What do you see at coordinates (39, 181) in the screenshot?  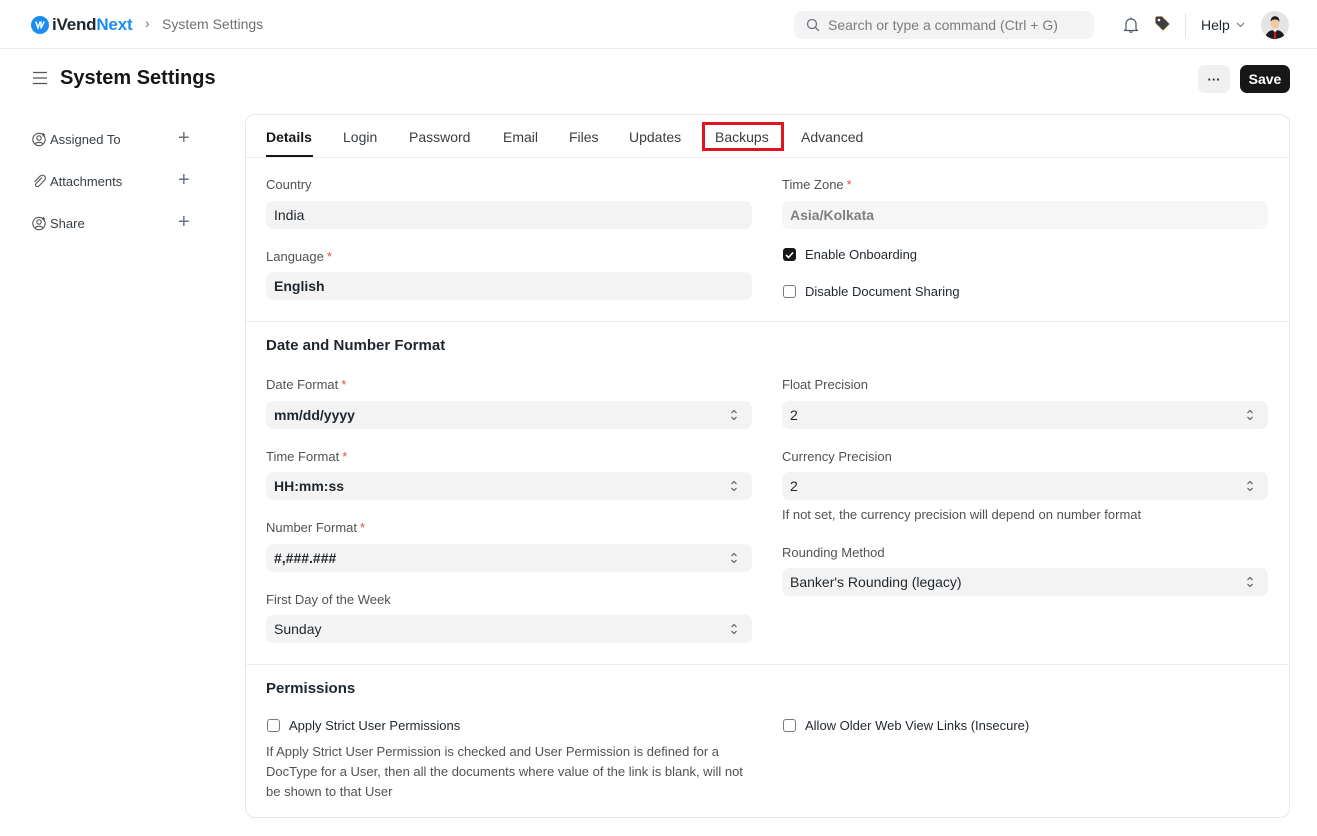 I see `paperclip-icon` at bounding box center [39, 181].